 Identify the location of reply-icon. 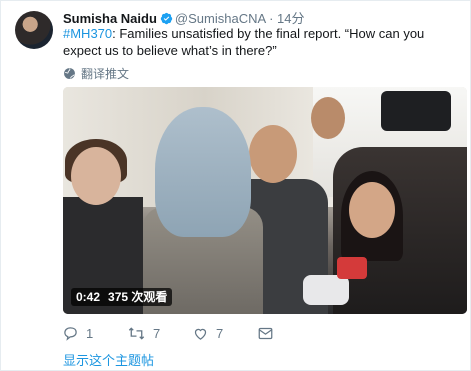
(70, 333).